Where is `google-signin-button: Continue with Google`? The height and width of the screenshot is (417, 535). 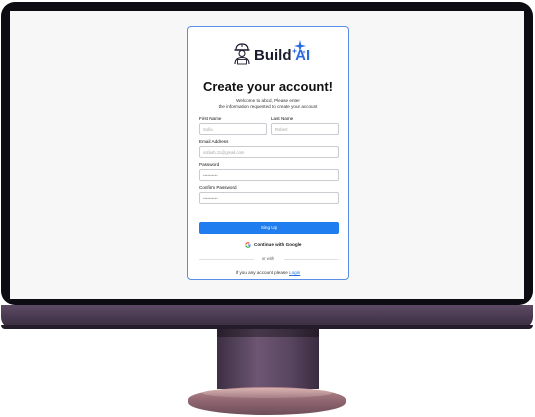 google-signin-button: Continue with Google is located at coordinates (269, 245).